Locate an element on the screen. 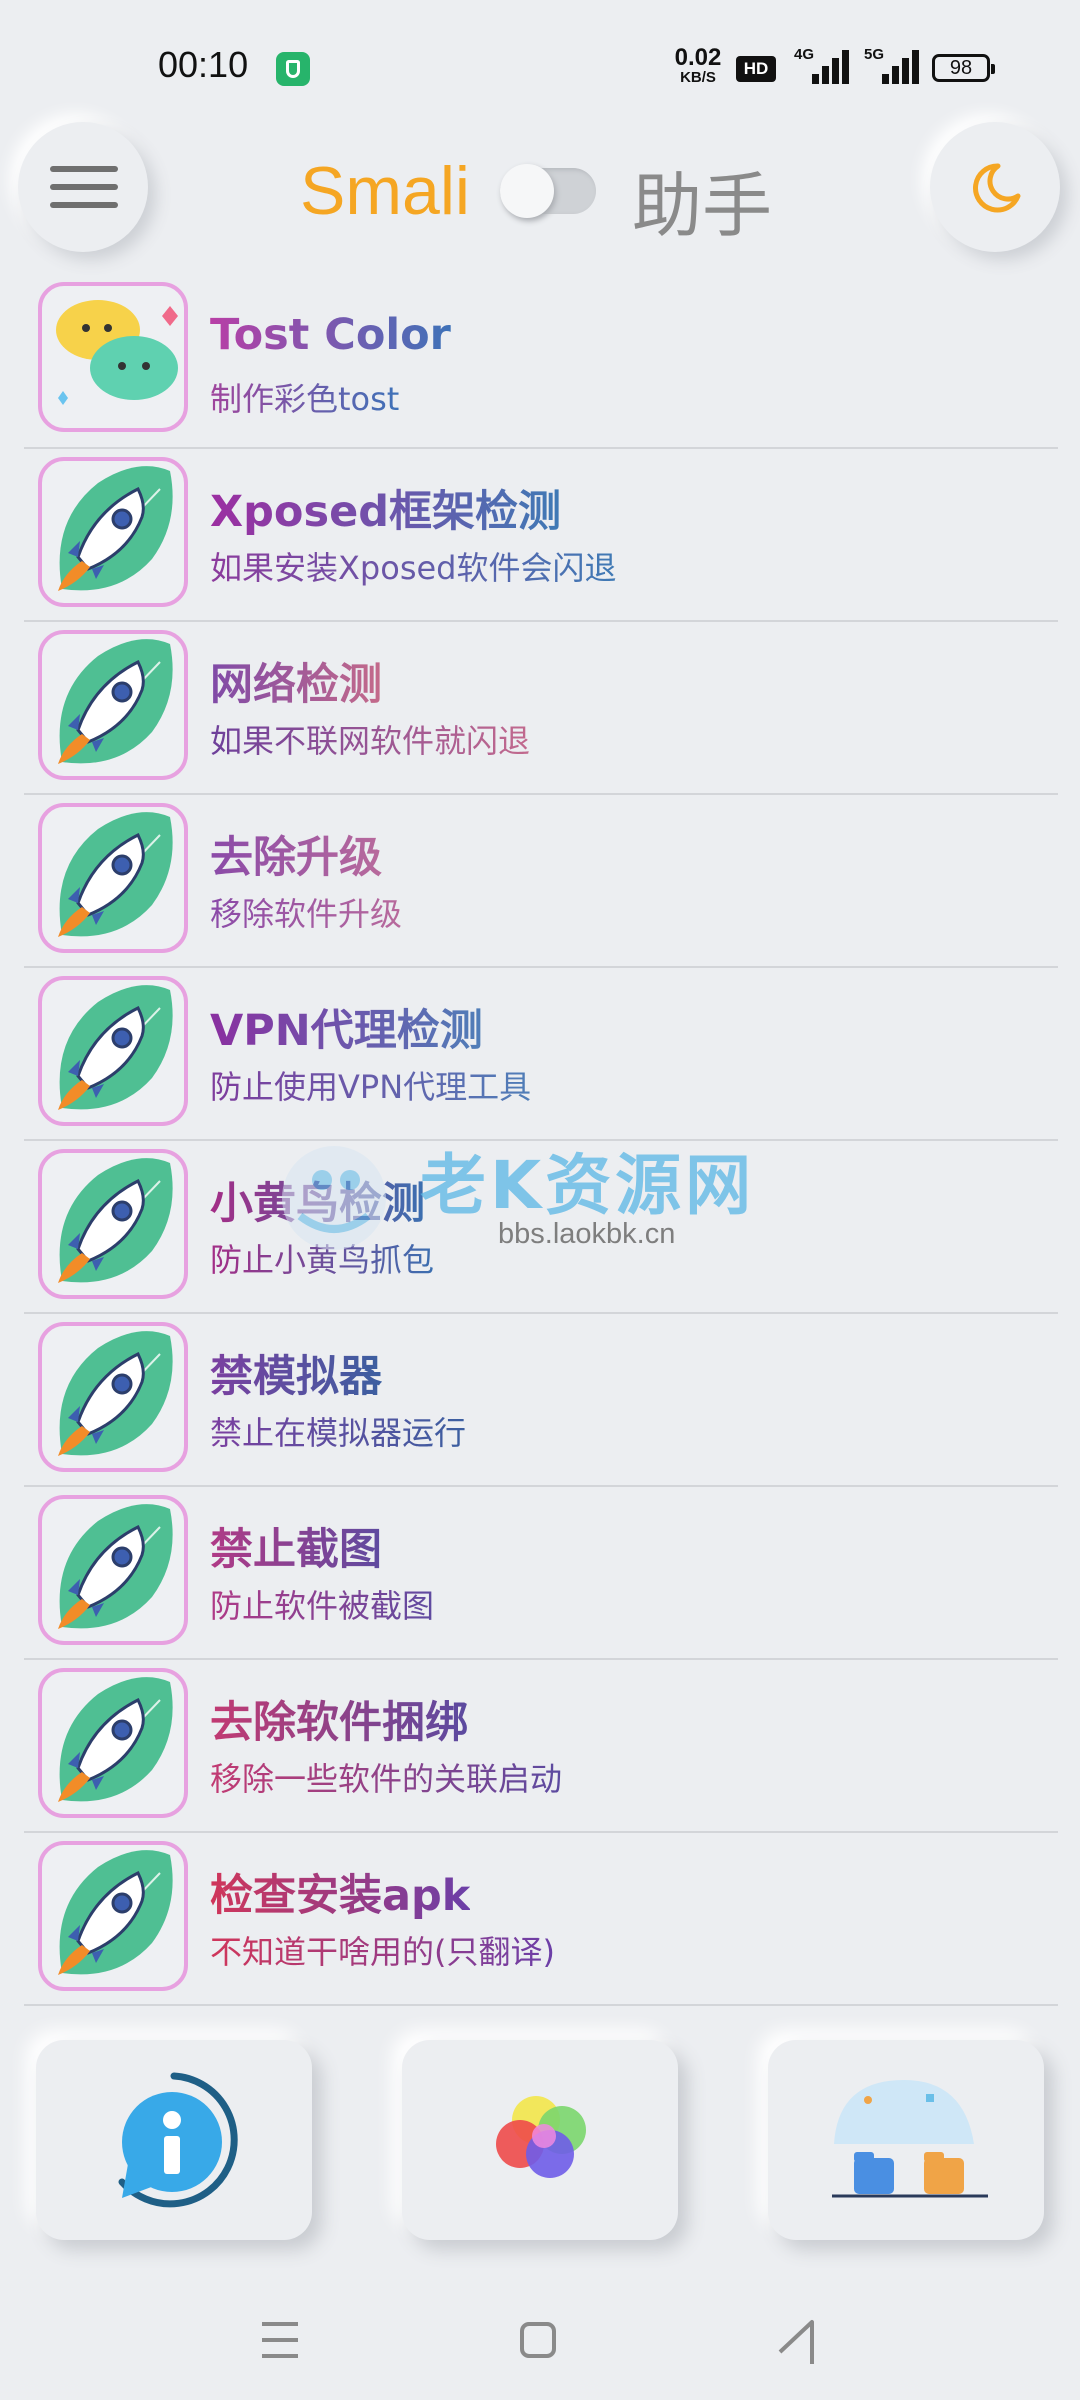 This screenshot has width=1080, height=2400. mode-toggle is located at coordinates (548, 191).